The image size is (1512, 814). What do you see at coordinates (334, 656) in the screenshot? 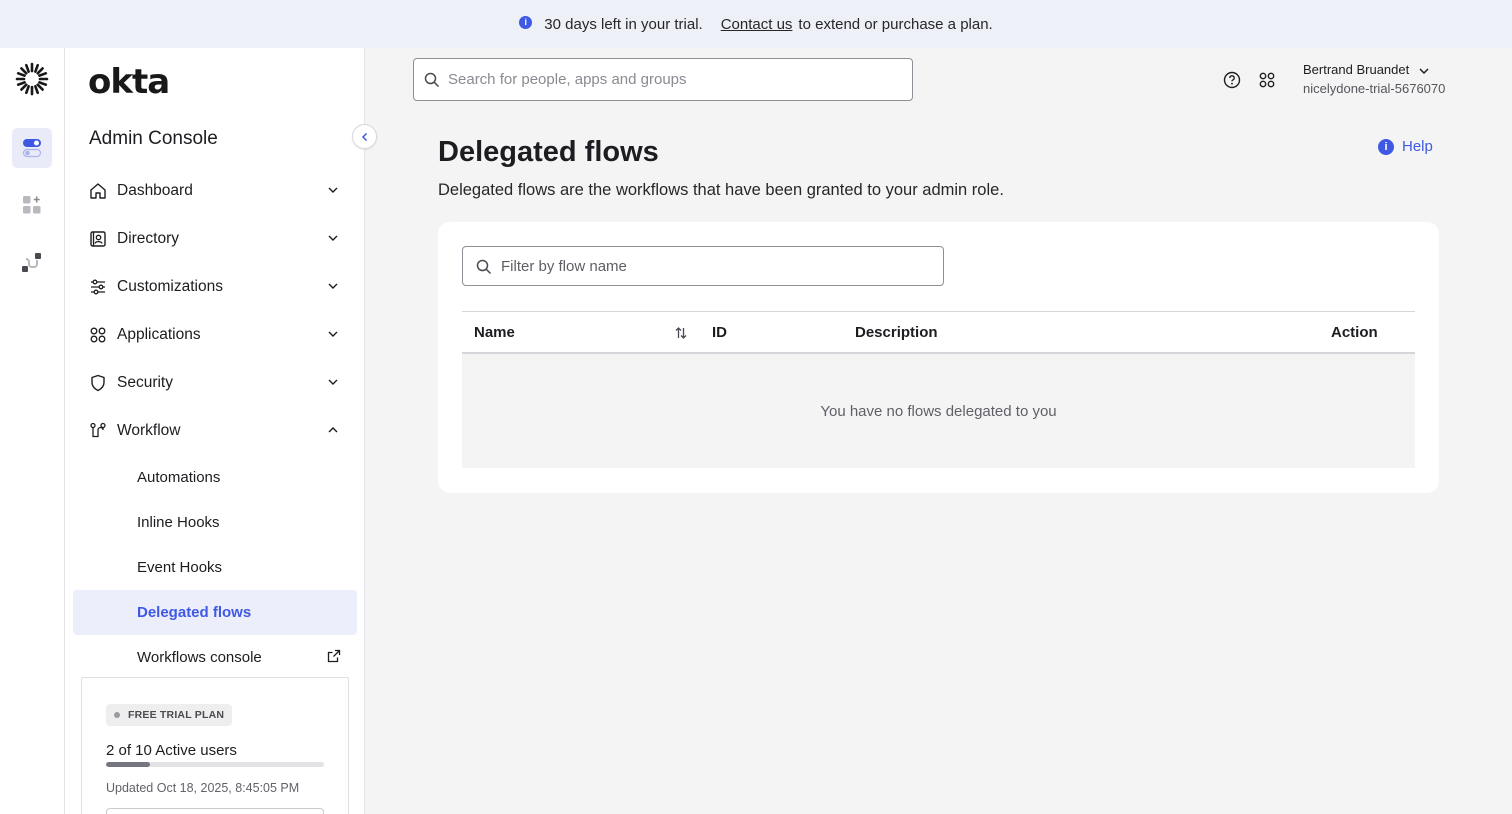
I see `external-link-icon` at bounding box center [334, 656].